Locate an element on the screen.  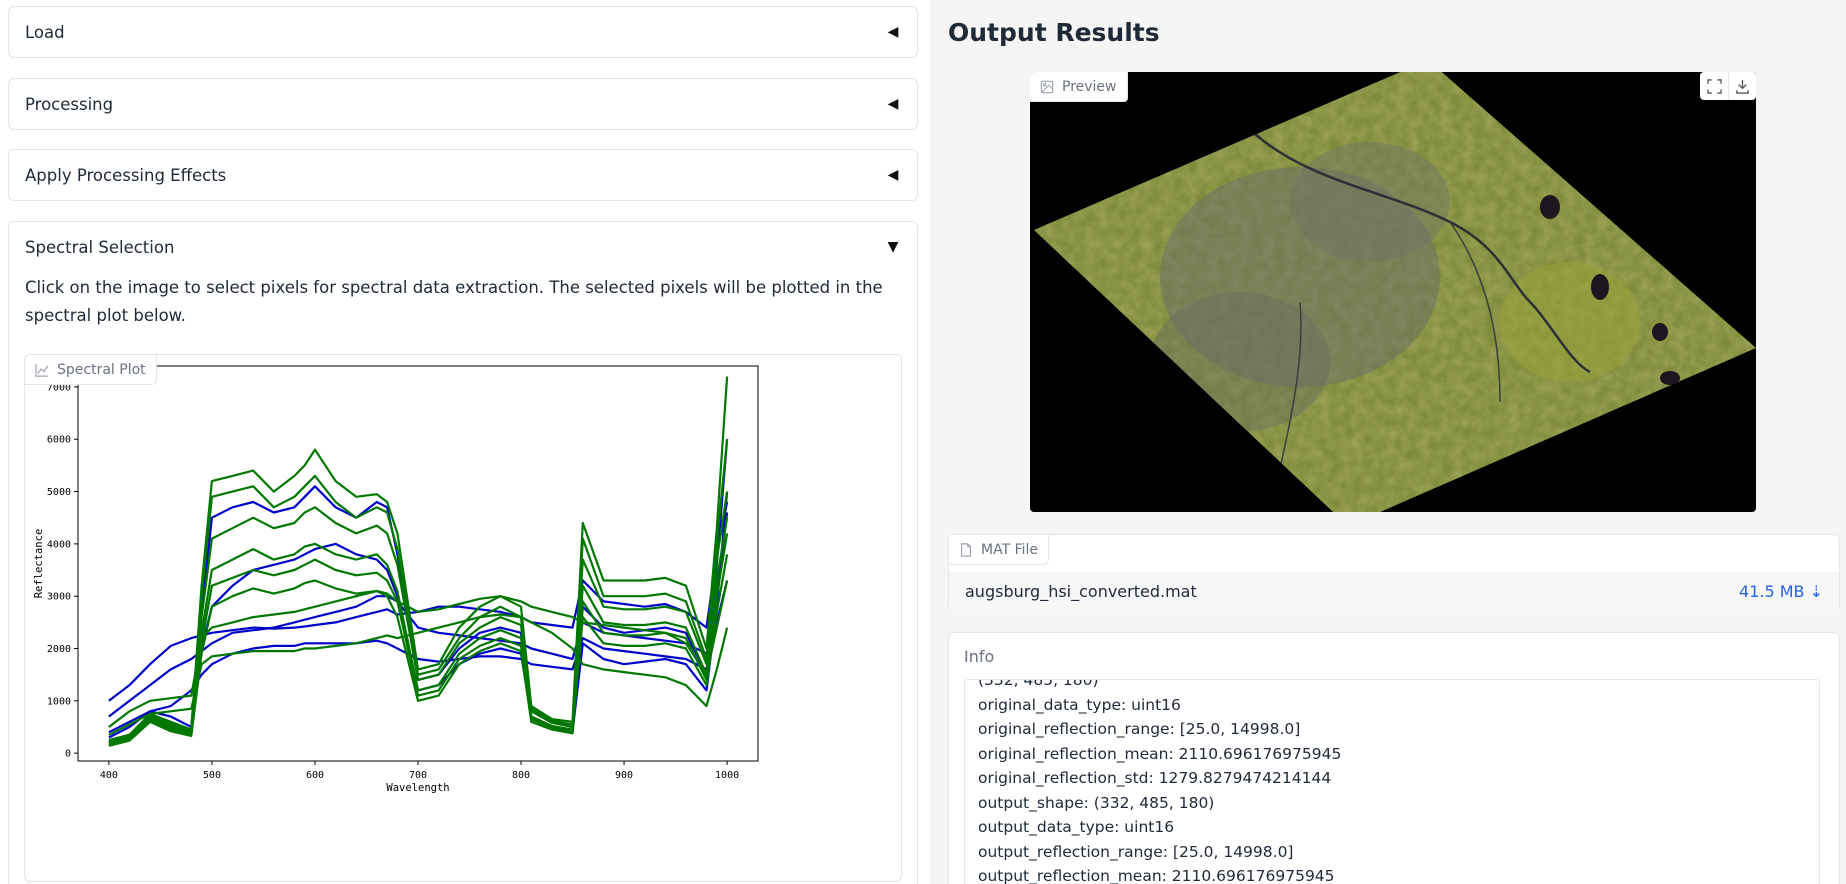
accordion-load: Load ◀ is located at coordinates (463, 32).